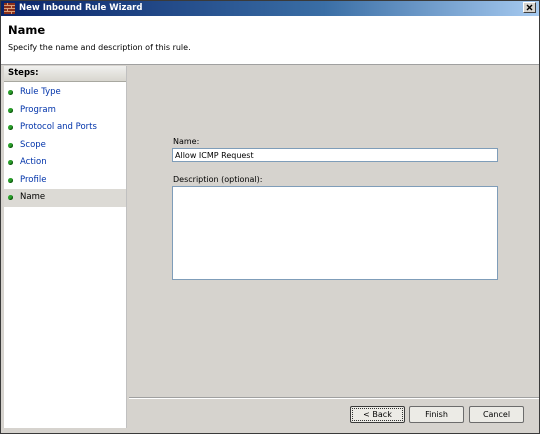 The width and height of the screenshot is (540, 434). I want to click on description-textarea, so click(335, 233).